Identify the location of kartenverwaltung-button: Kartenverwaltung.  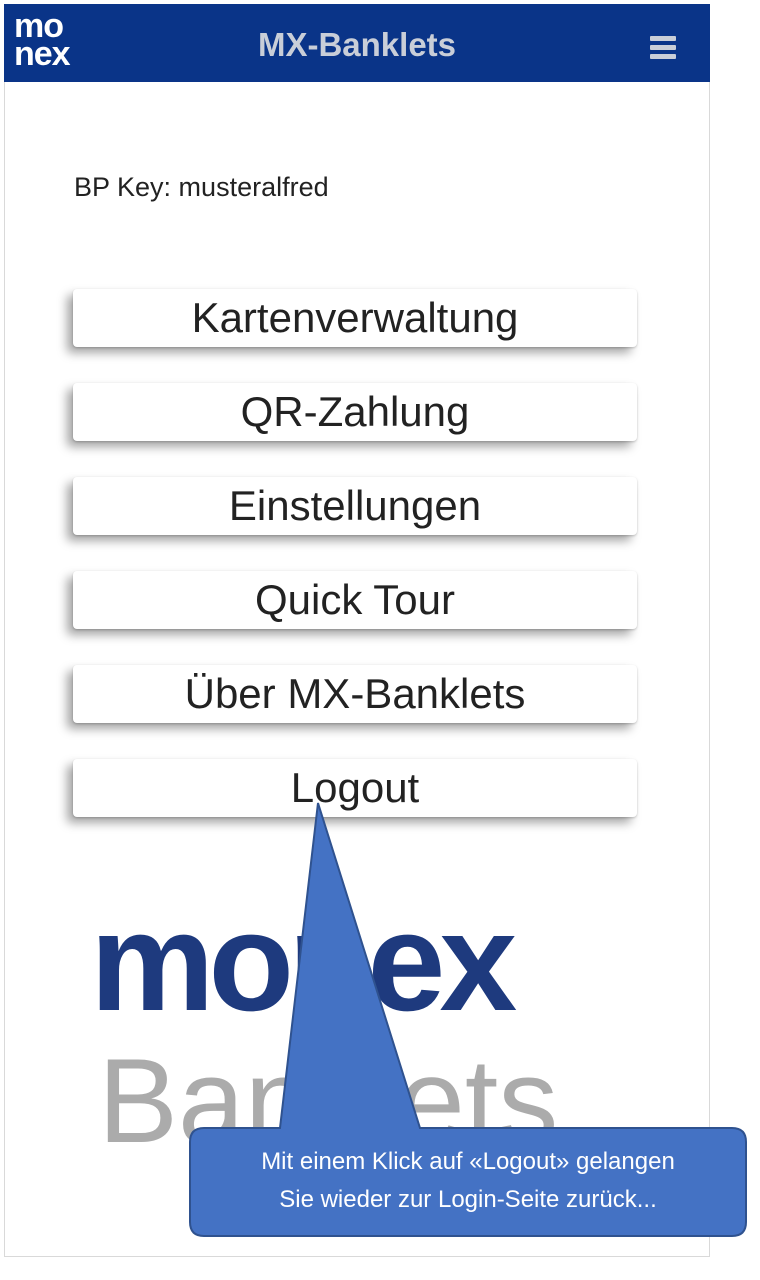
(355, 318).